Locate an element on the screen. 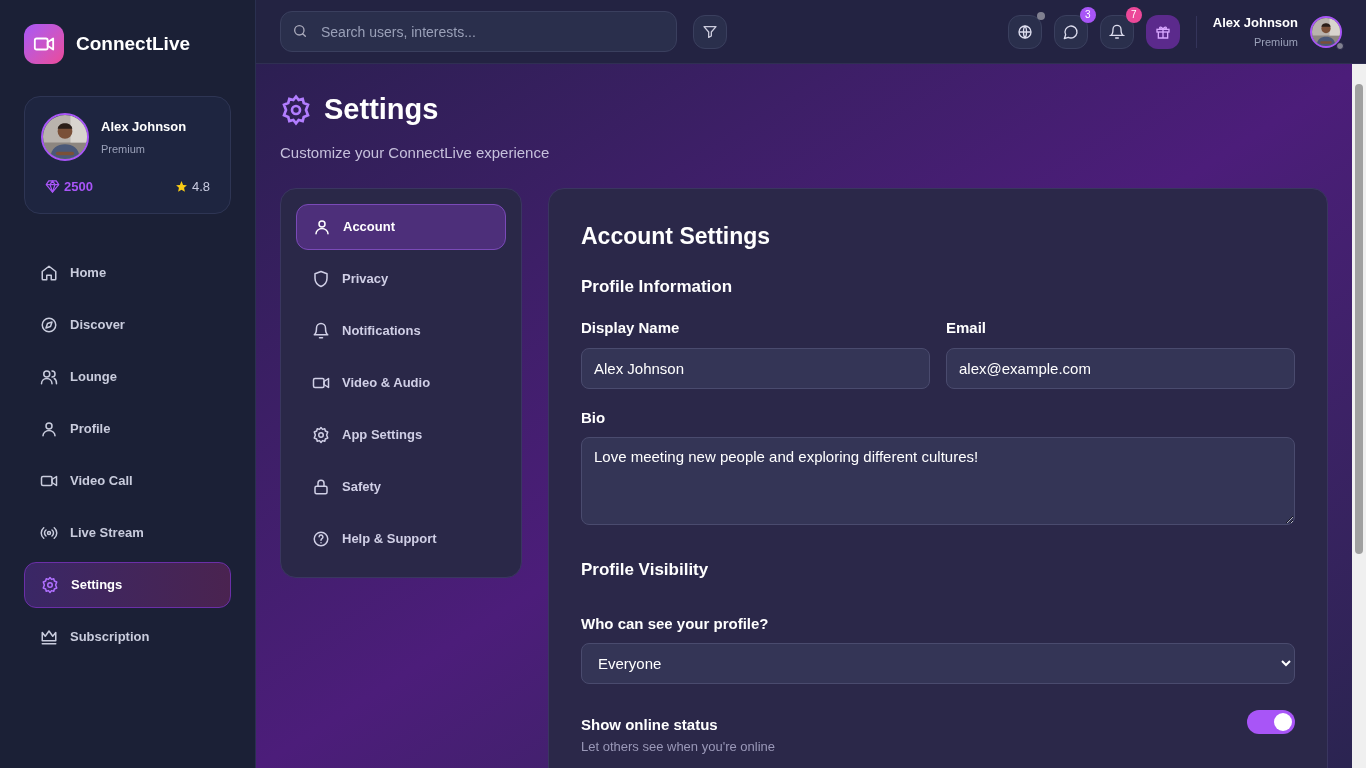 Image resolution: width=1366 pixels, height=768 pixels. gift-button is located at coordinates (1162, 31).